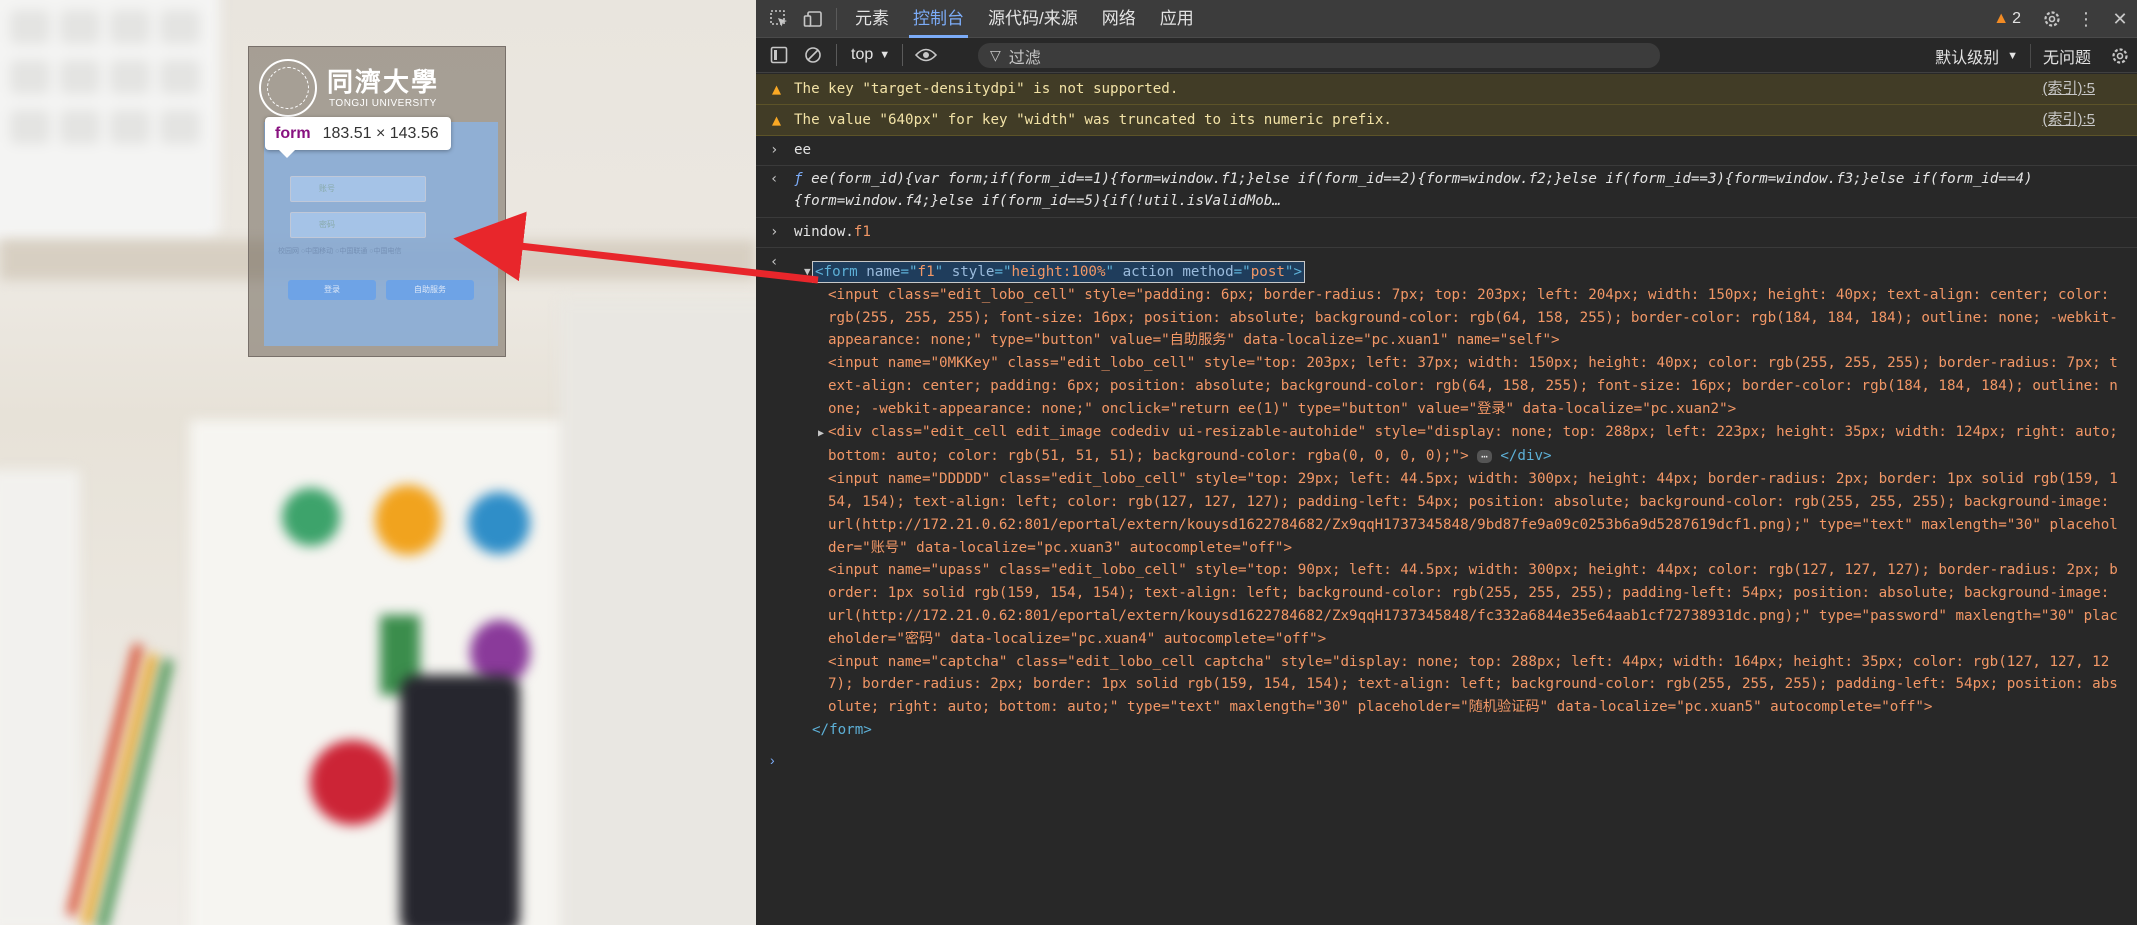 This screenshot has height=925, width=2137. I want to click on green-logo-image, so click(311, 517).